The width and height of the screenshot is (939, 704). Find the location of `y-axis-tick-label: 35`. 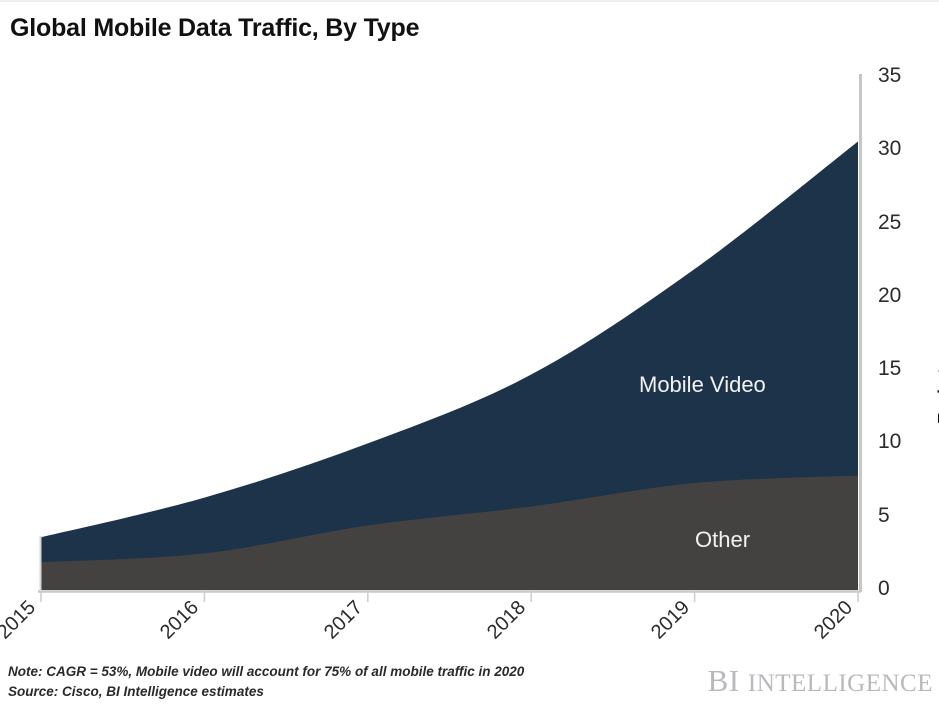

y-axis-tick-label: 35 is located at coordinates (890, 75).